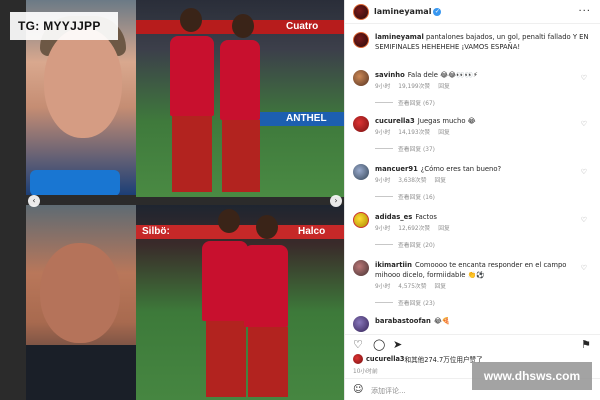 The image size is (600, 400). Describe the element at coordinates (80, 293) in the screenshot. I see `face-shape` at that location.